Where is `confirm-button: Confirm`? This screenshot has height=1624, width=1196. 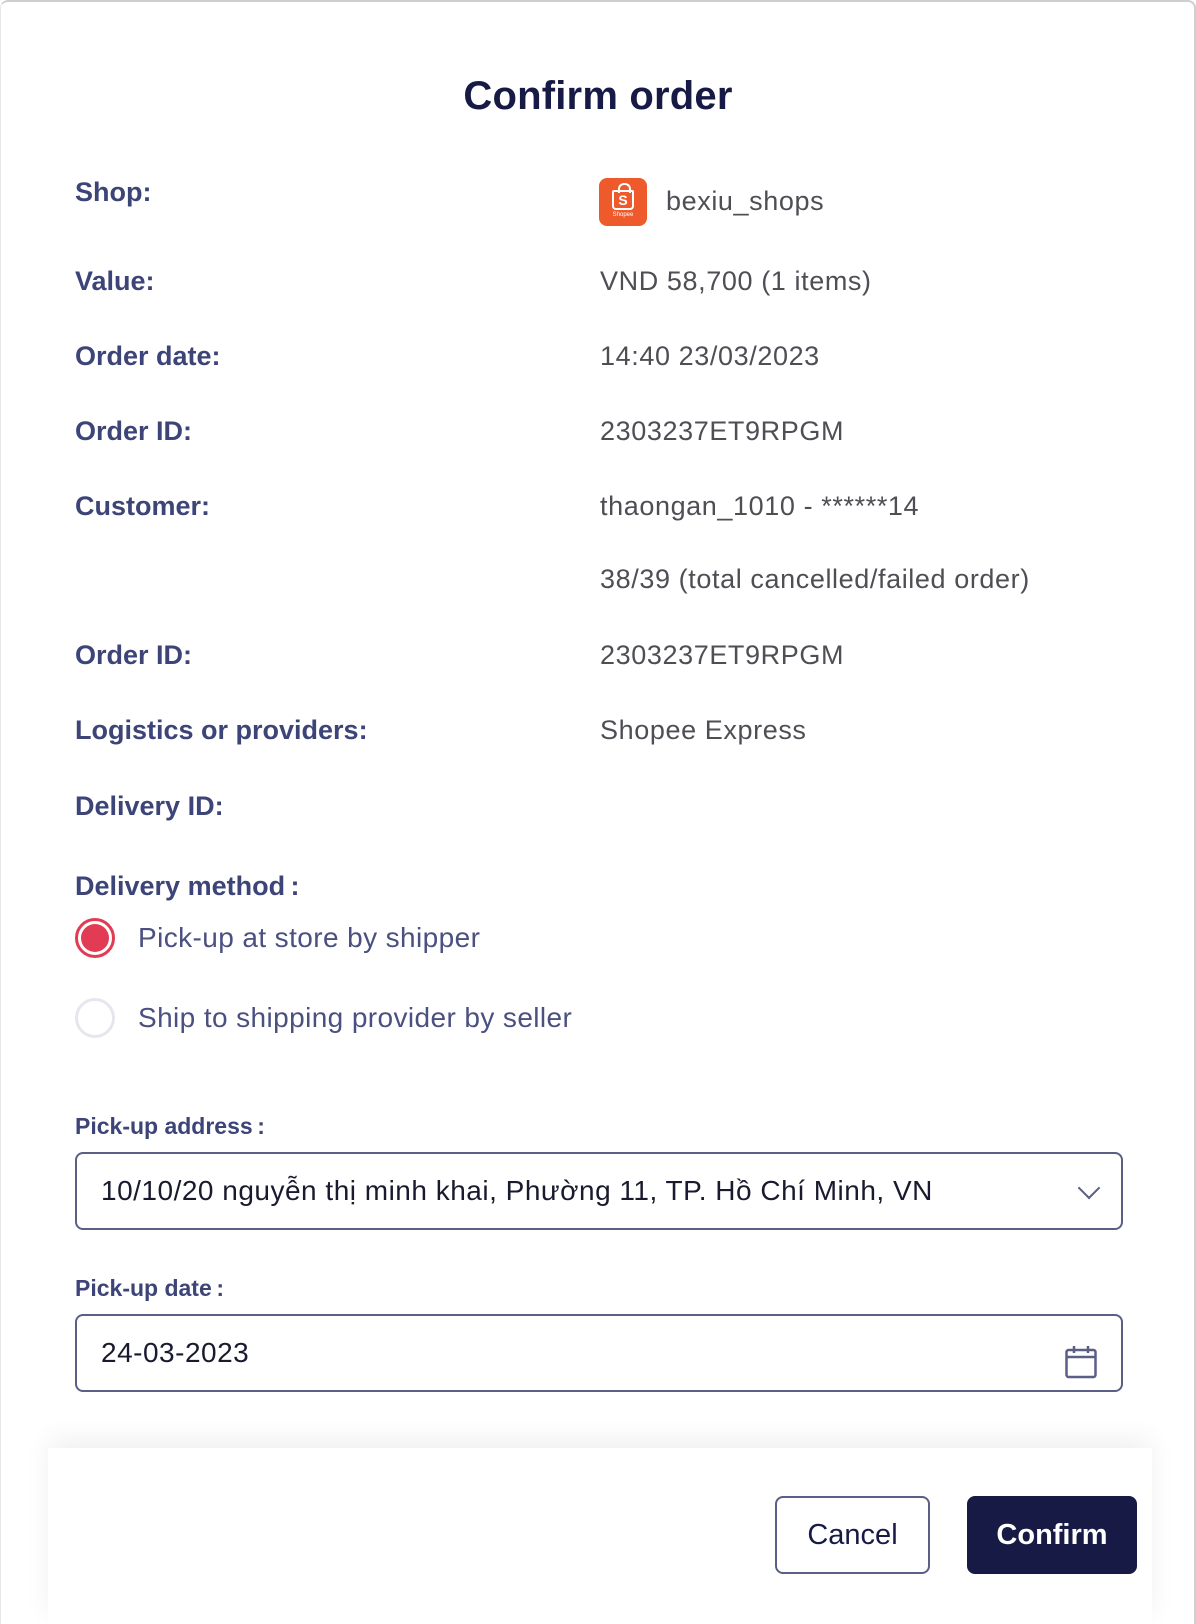
confirm-button: Confirm is located at coordinates (1052, 1535).